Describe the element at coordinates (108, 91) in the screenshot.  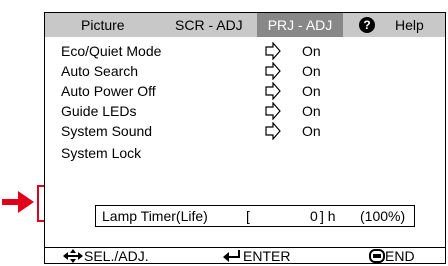
I see `menu-item-label: Auto Power Off` at that location.